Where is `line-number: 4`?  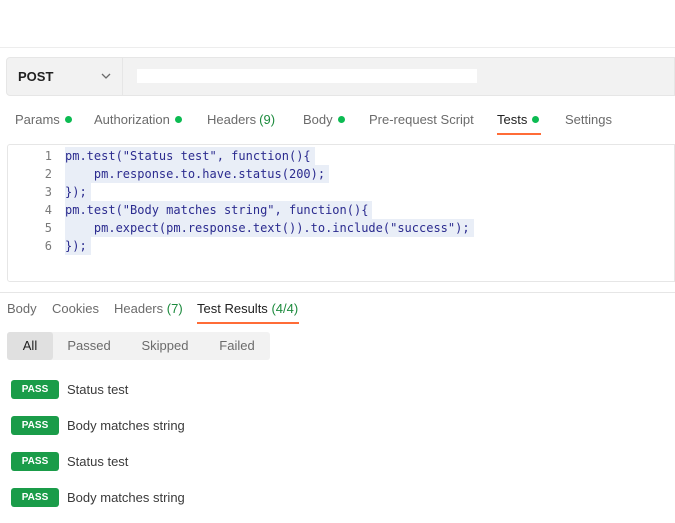 line-number: 4 is located at coordinates (48, 210).